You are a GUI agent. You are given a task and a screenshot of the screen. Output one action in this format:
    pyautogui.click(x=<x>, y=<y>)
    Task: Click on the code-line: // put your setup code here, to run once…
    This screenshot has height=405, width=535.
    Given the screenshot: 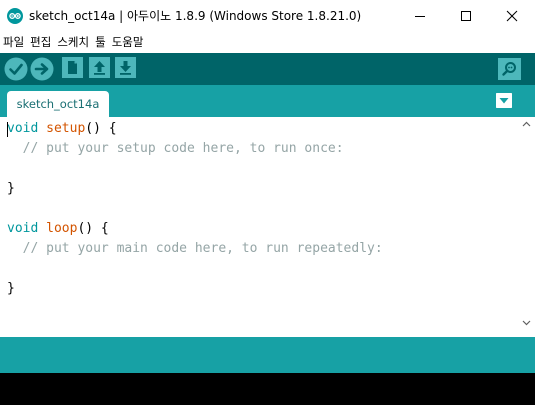 What is the action you would take?
    pyautogui.click(x=175, y=150)
    